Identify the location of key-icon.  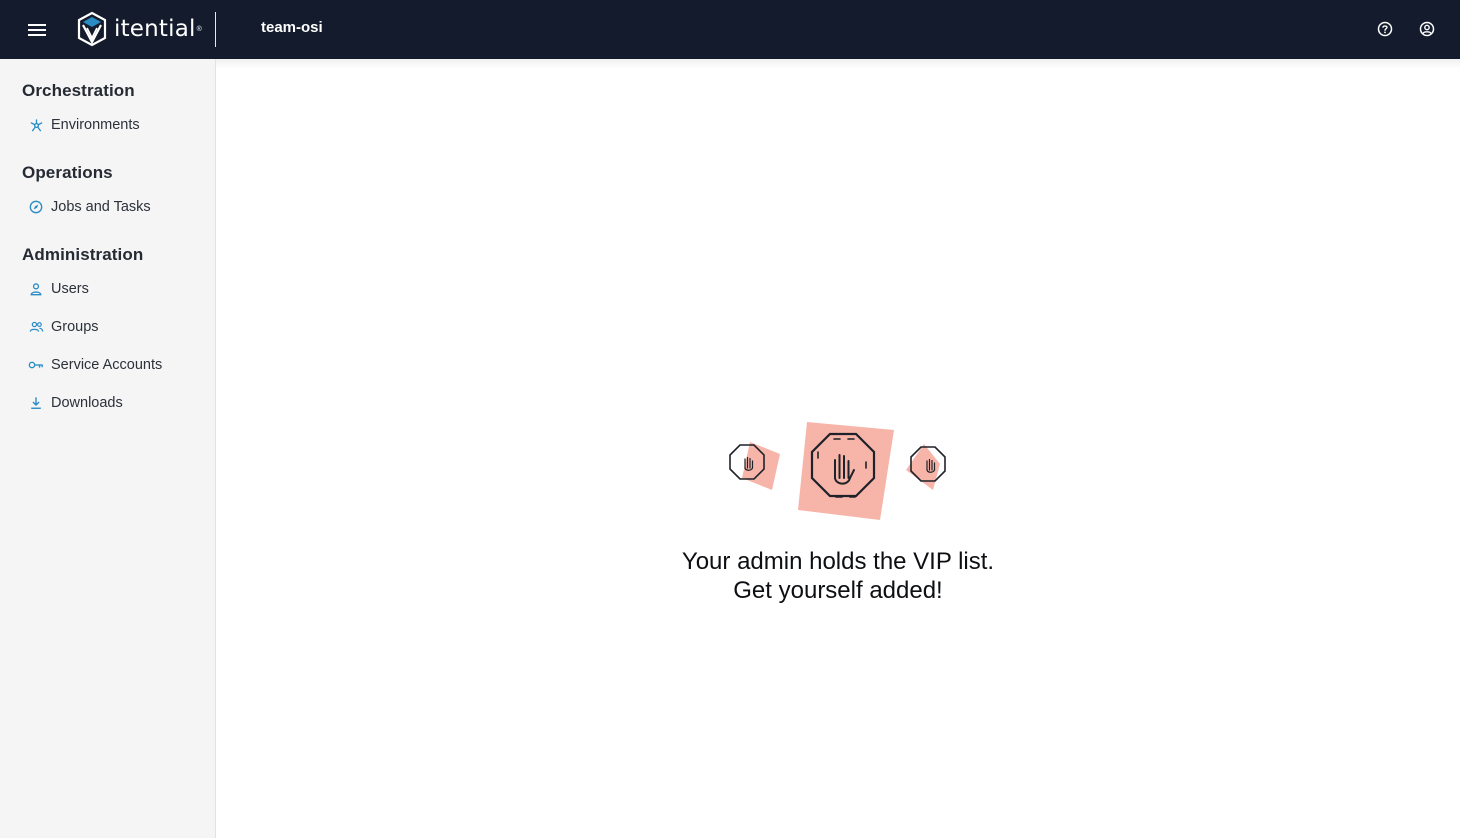
(36, 365).